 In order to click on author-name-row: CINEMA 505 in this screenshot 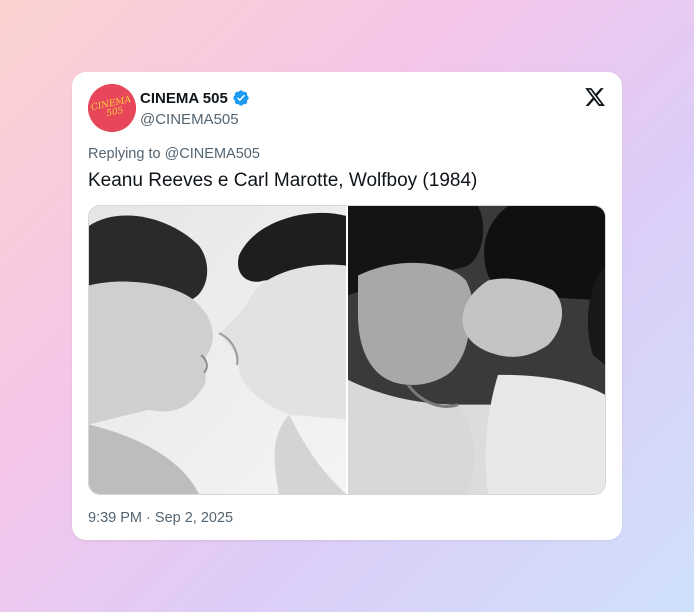, I will do `click(195, 98)`.